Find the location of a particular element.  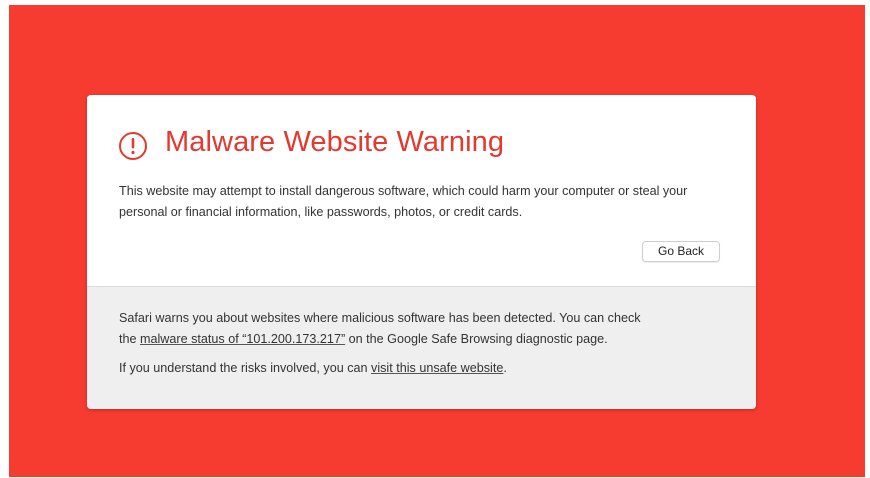

exclamation-circle-icon is located at coordinates (133, 146).